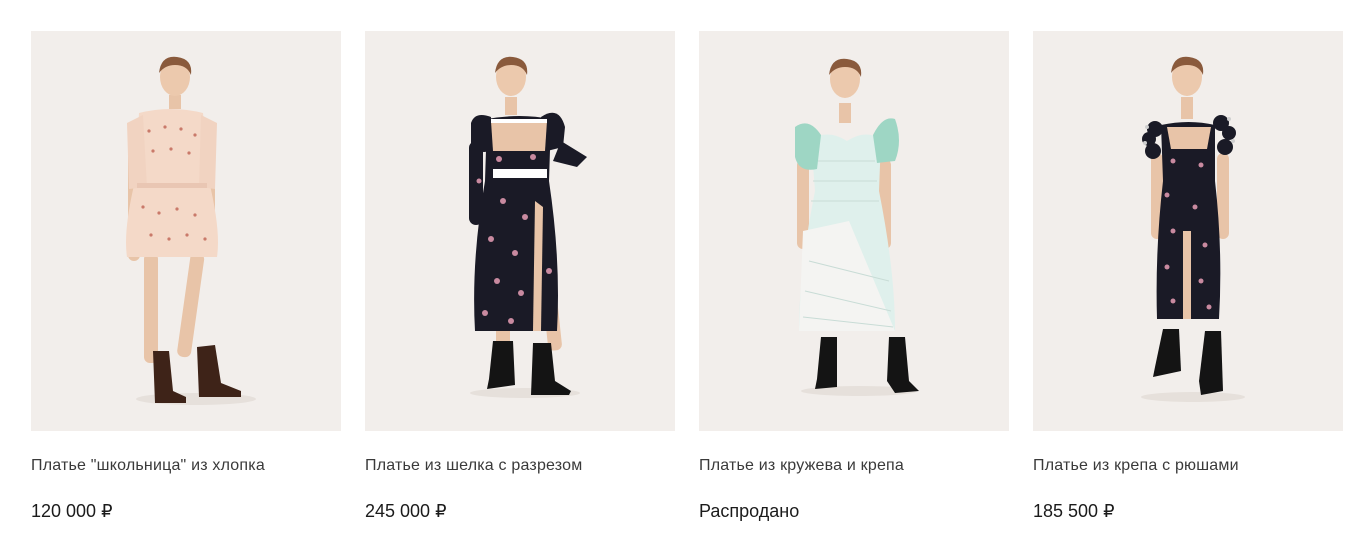  Describe the element at coordinates (1188, 466) in the screenshot. I see `product-name: Платье из крепа с рюшами` at that location.